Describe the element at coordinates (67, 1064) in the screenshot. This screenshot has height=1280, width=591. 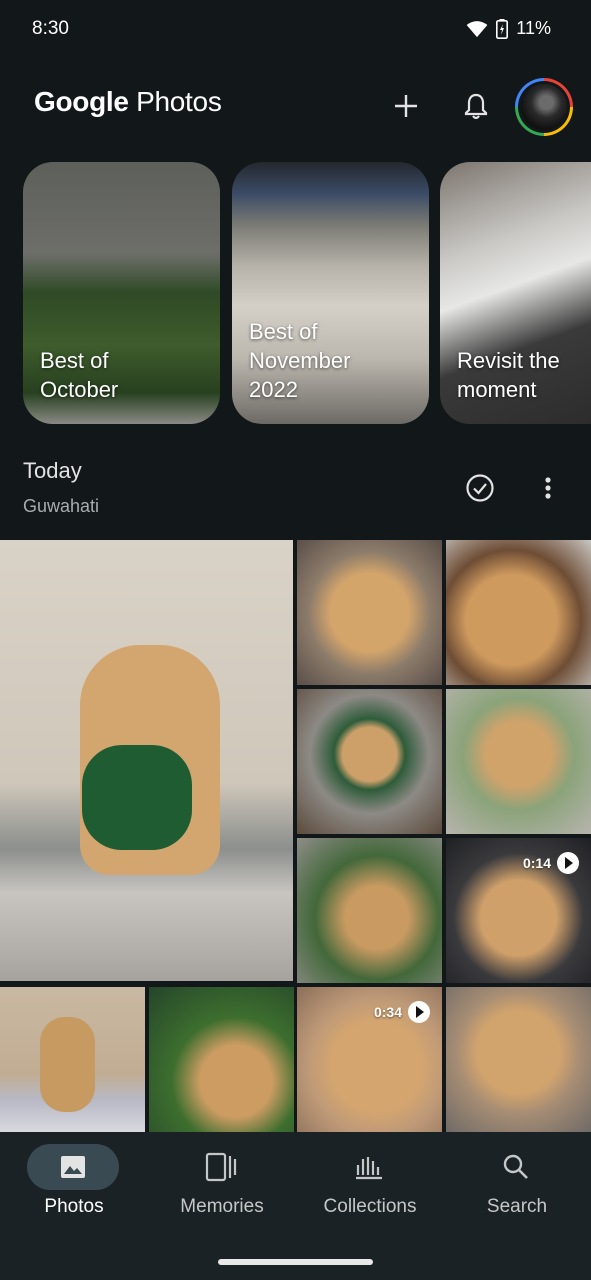
I see `dog-shape` at that location.